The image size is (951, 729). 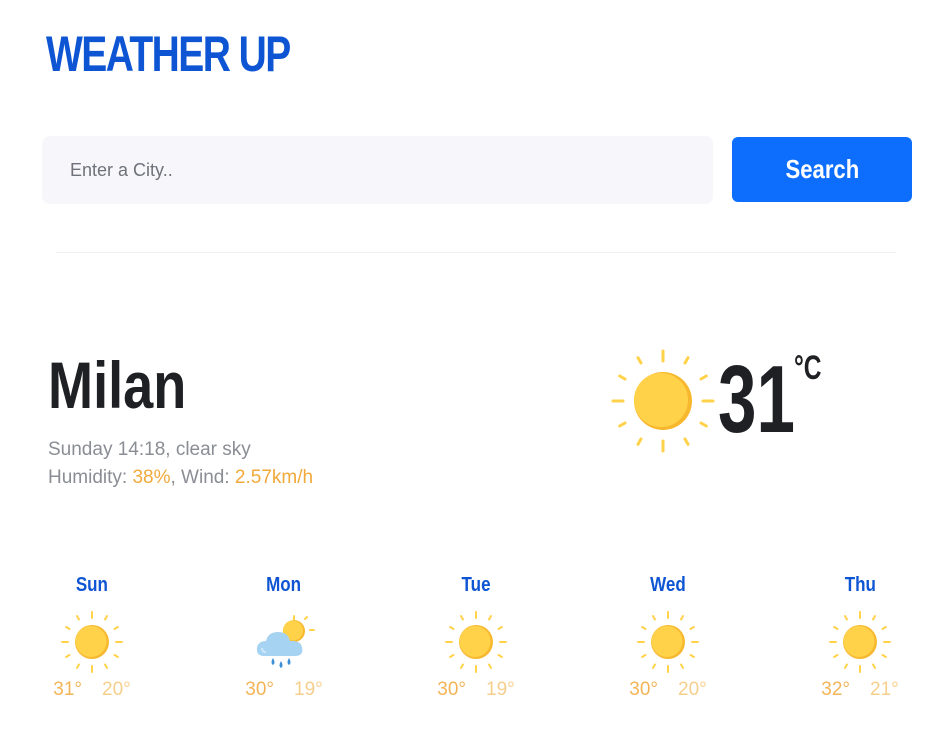 What do you see at coordinates (92, 690) in the screenshot?
I see `forecast-temps: 31° 20°` at bounding box center [92, 690].